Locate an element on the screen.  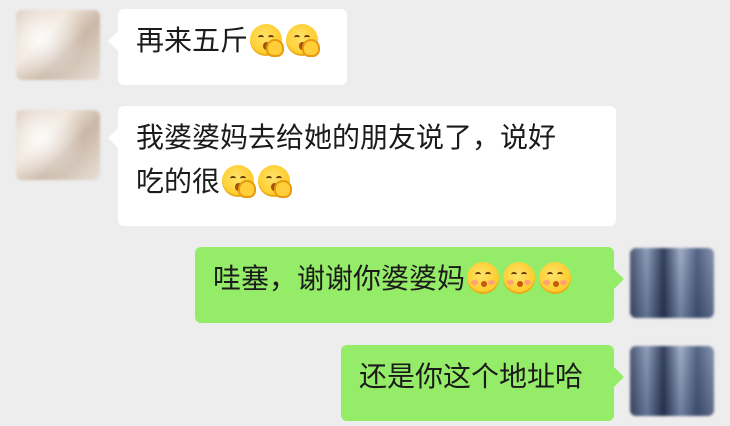
sent-message-bubble: 哇塞，谢谢你婆婆妈 is located at coordinates (409, 285).